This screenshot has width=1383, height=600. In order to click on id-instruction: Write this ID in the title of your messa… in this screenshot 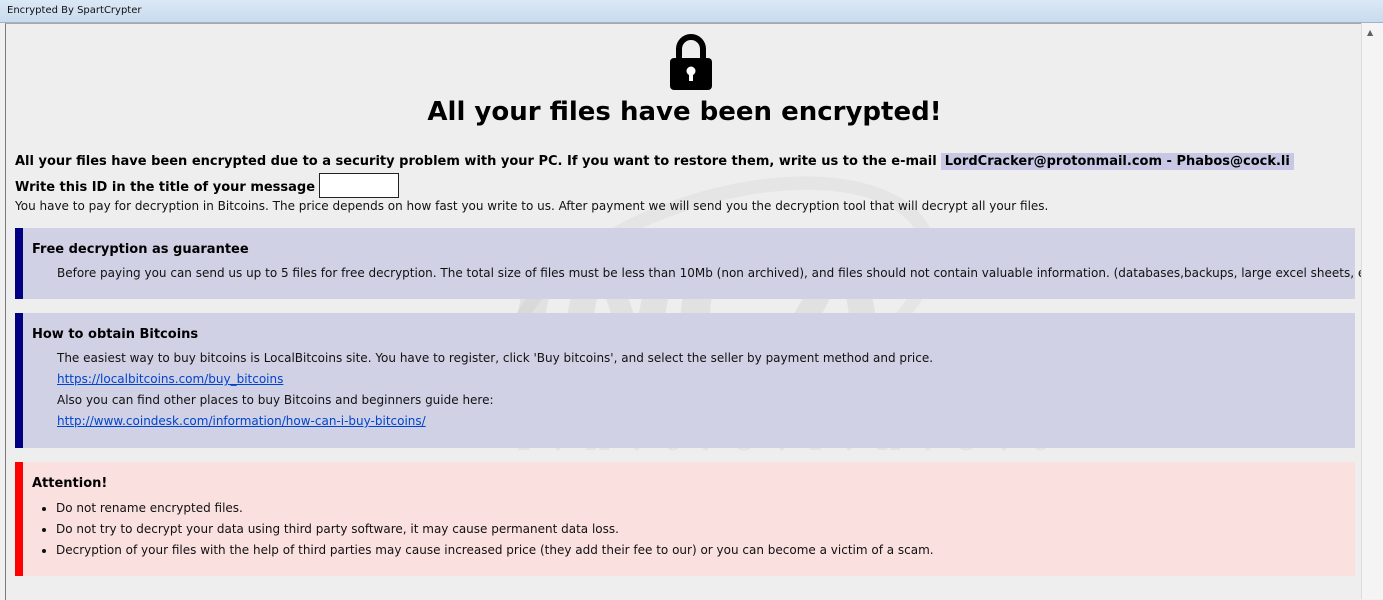, I will do `click(165, 187)`.